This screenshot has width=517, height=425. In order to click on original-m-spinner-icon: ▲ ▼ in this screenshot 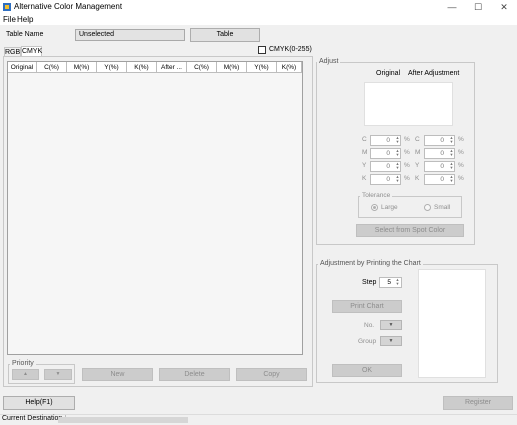, I will do `click(397, 153)`.